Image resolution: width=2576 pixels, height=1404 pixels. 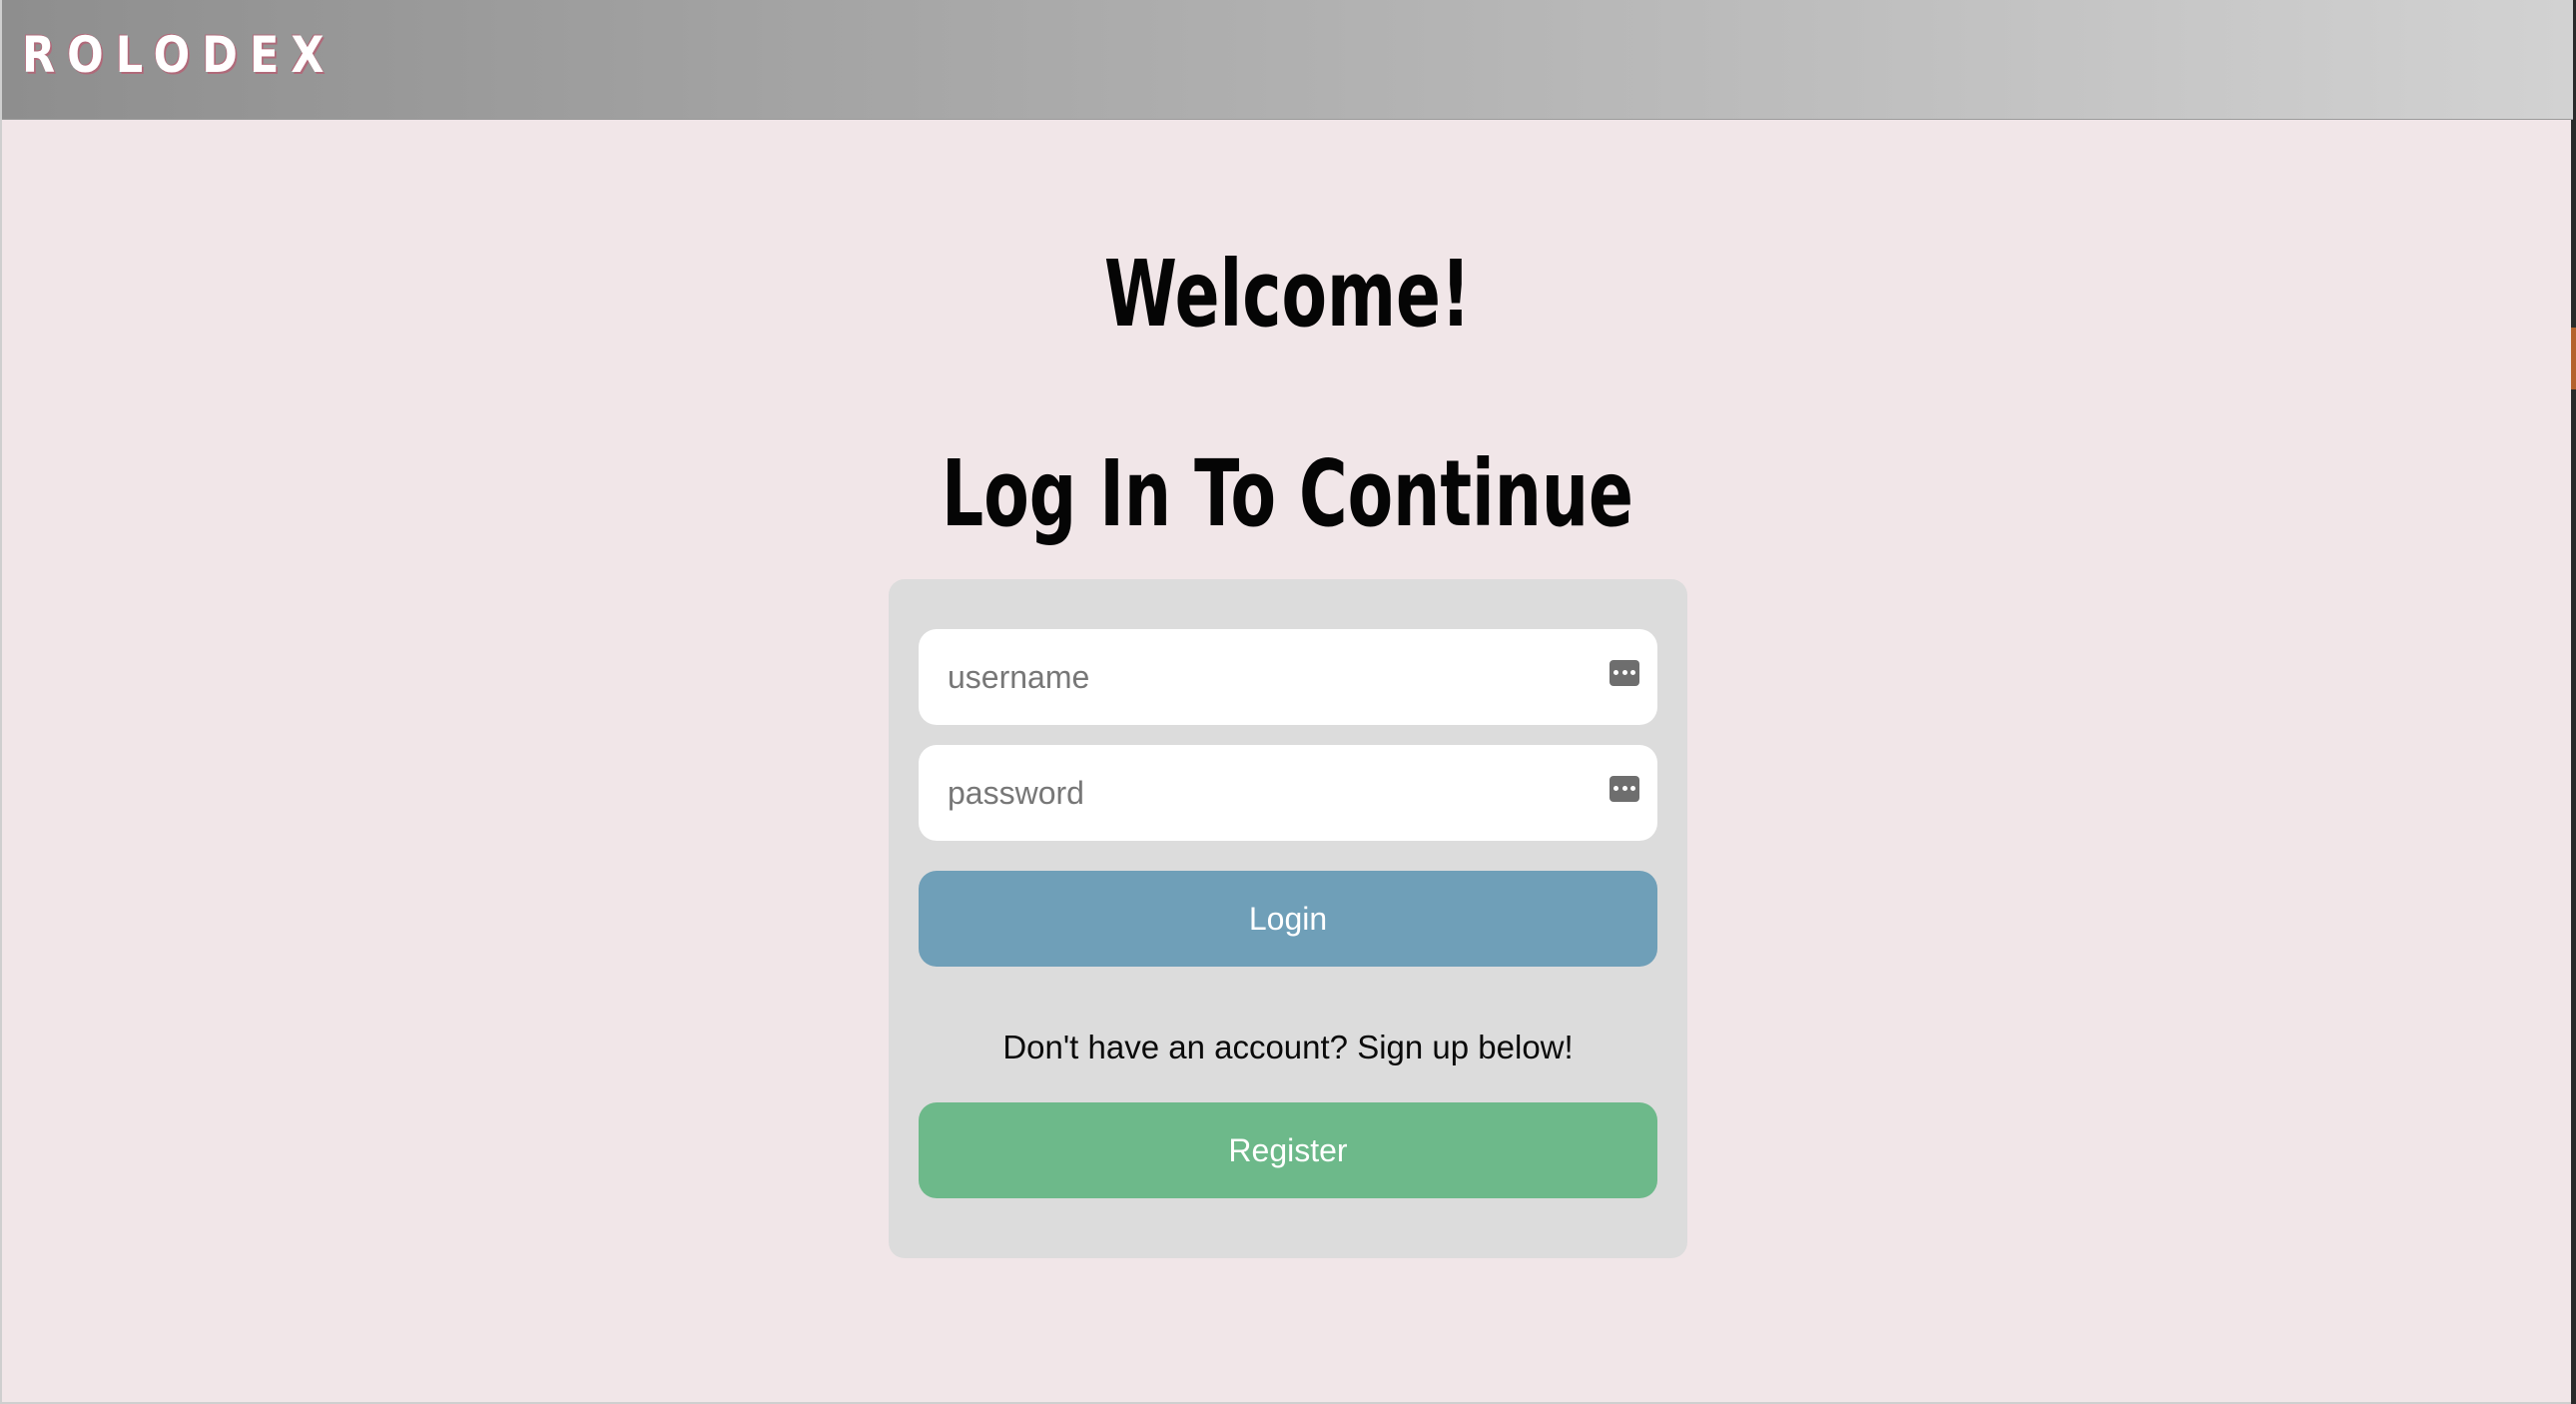 What do you see at coordinates (1288, 1047) in the screenshot?
I see `signup-prompt: Don't have an account? Sign up below!` at bounding box center [1288, 1047].